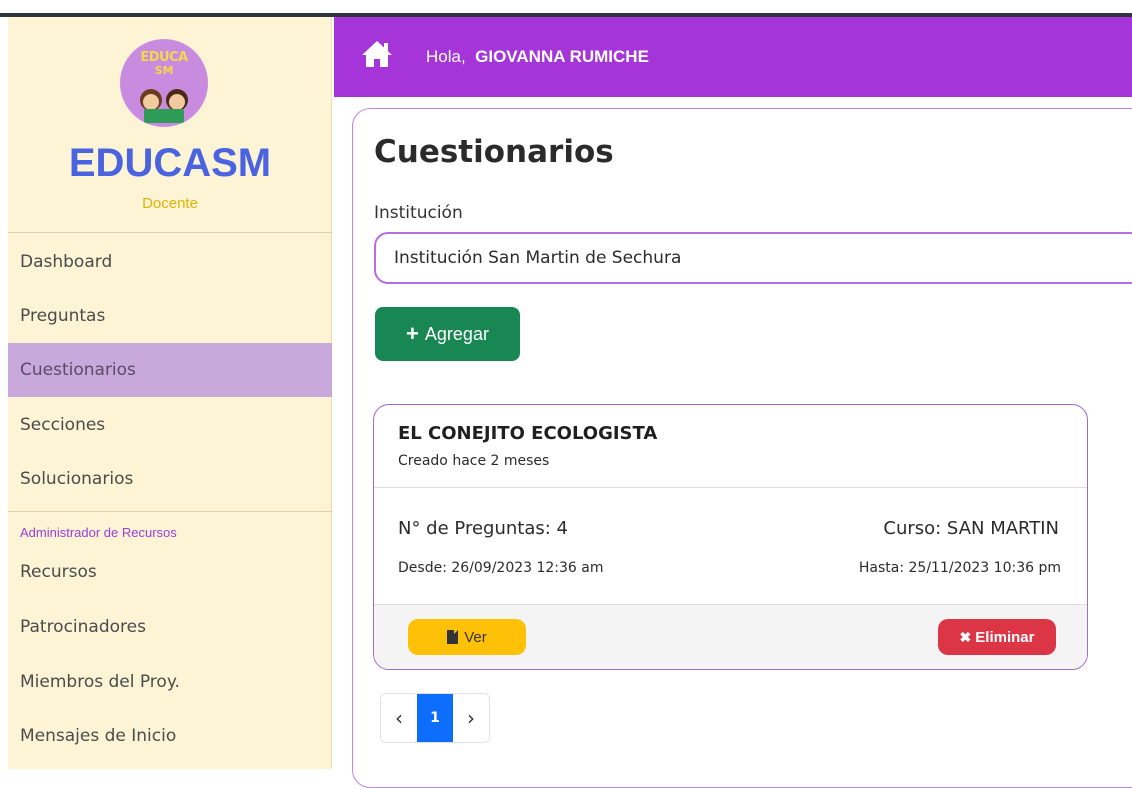 The height and width of the screenshot is (788, 1132). I want to click on plus-icon: +, so click(412, 333).